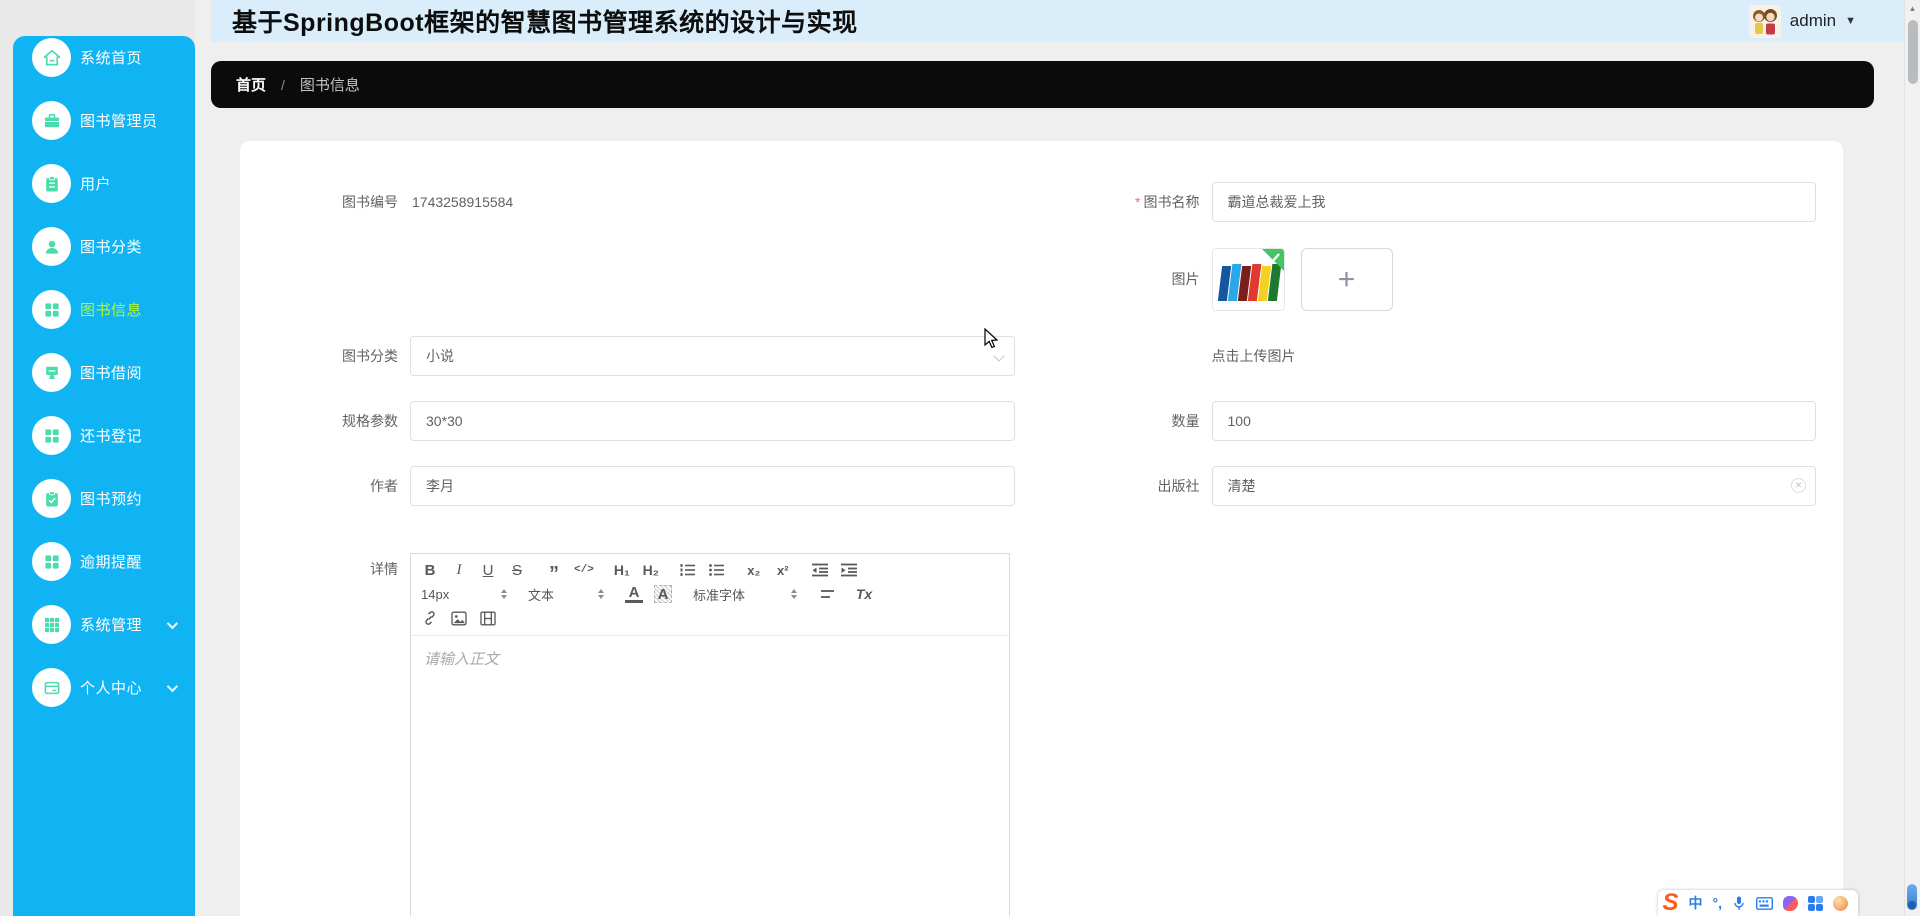 Image resolution: width=1920 pixels, height=916 pixels. What do you see at coordinates (51, 372) in the screenshot?
I see `board-icon` at bounding box center [51, 372].